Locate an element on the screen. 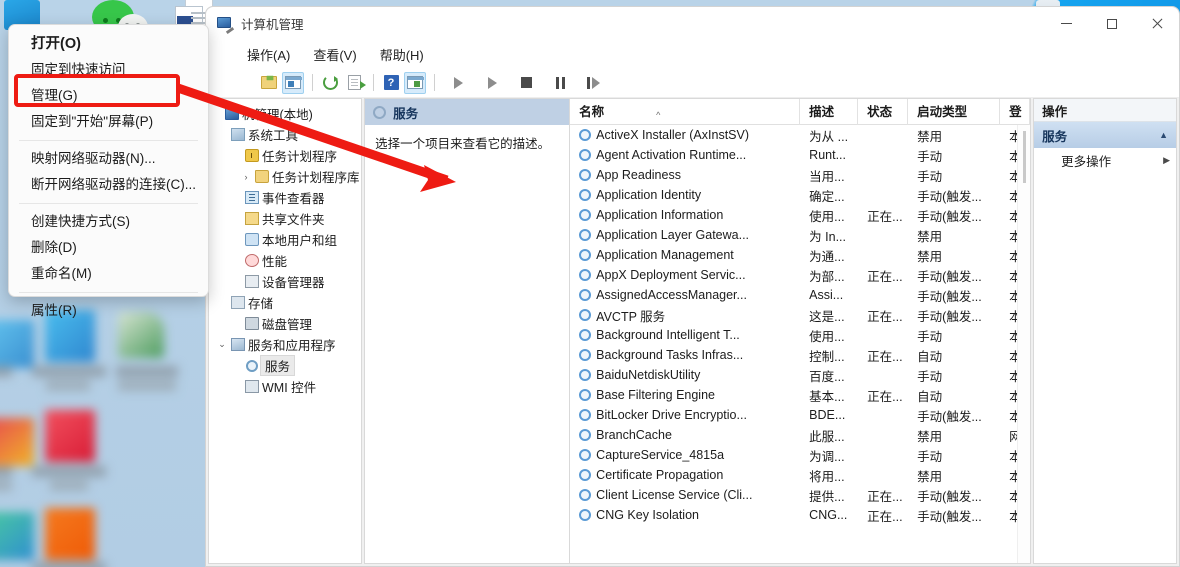 The width and height of the screenshot is (1180, 567). context-menu-item-delete: 删除(D) is located at coordinates (108, 248).